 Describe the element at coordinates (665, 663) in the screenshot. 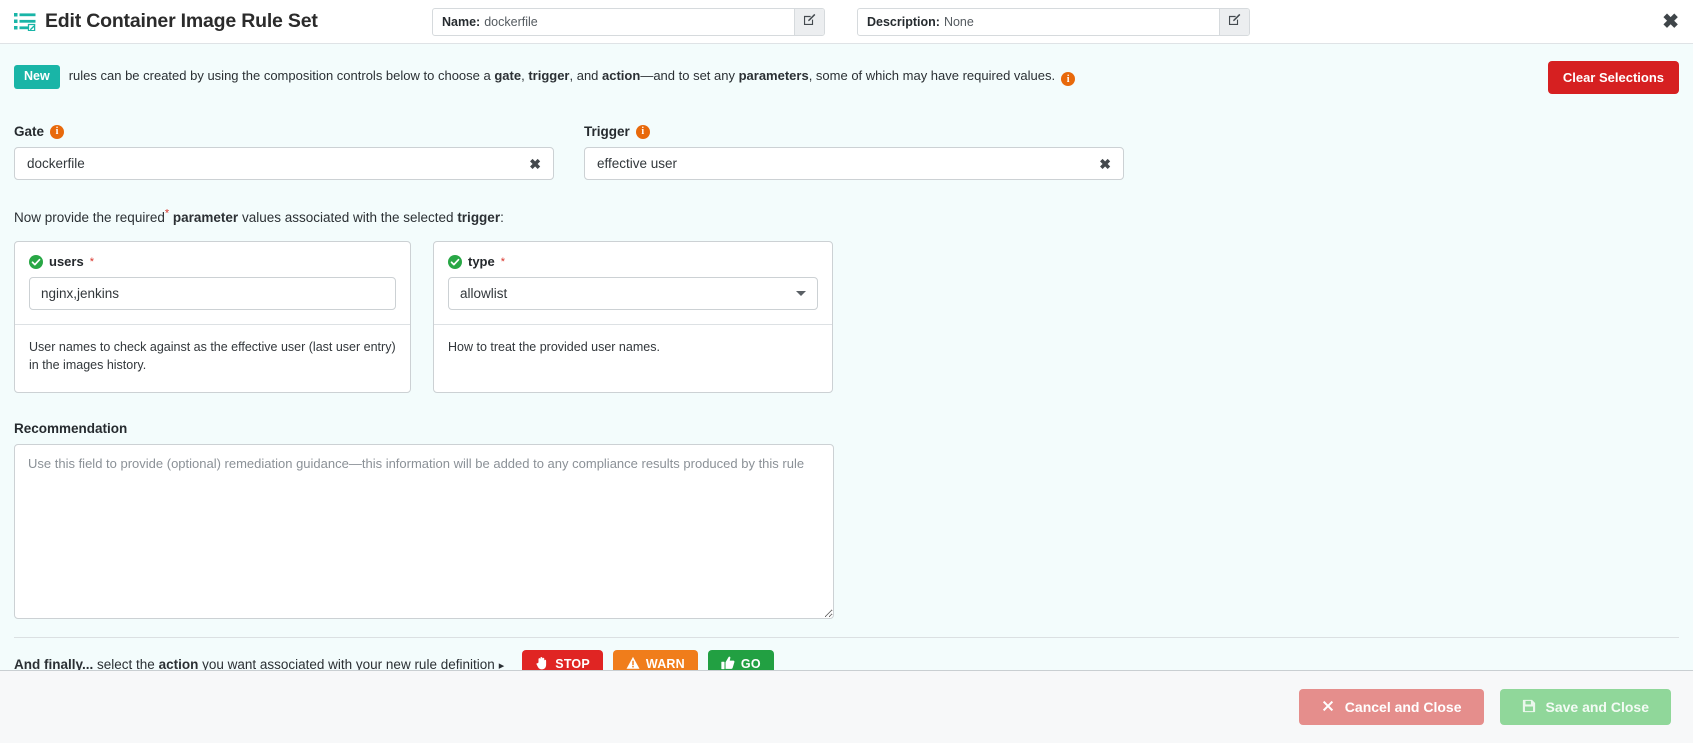

I see `action-warn-label: WARN` at that location.